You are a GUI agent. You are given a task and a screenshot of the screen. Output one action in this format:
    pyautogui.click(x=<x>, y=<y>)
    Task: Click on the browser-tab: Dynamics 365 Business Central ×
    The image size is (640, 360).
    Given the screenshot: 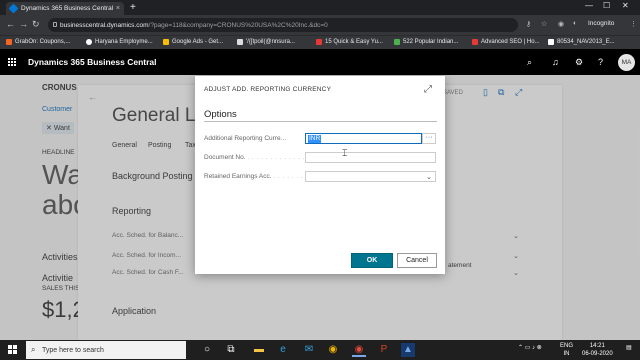 What is the action you would take?
    pyautogui.click(x=65, y=8)
    